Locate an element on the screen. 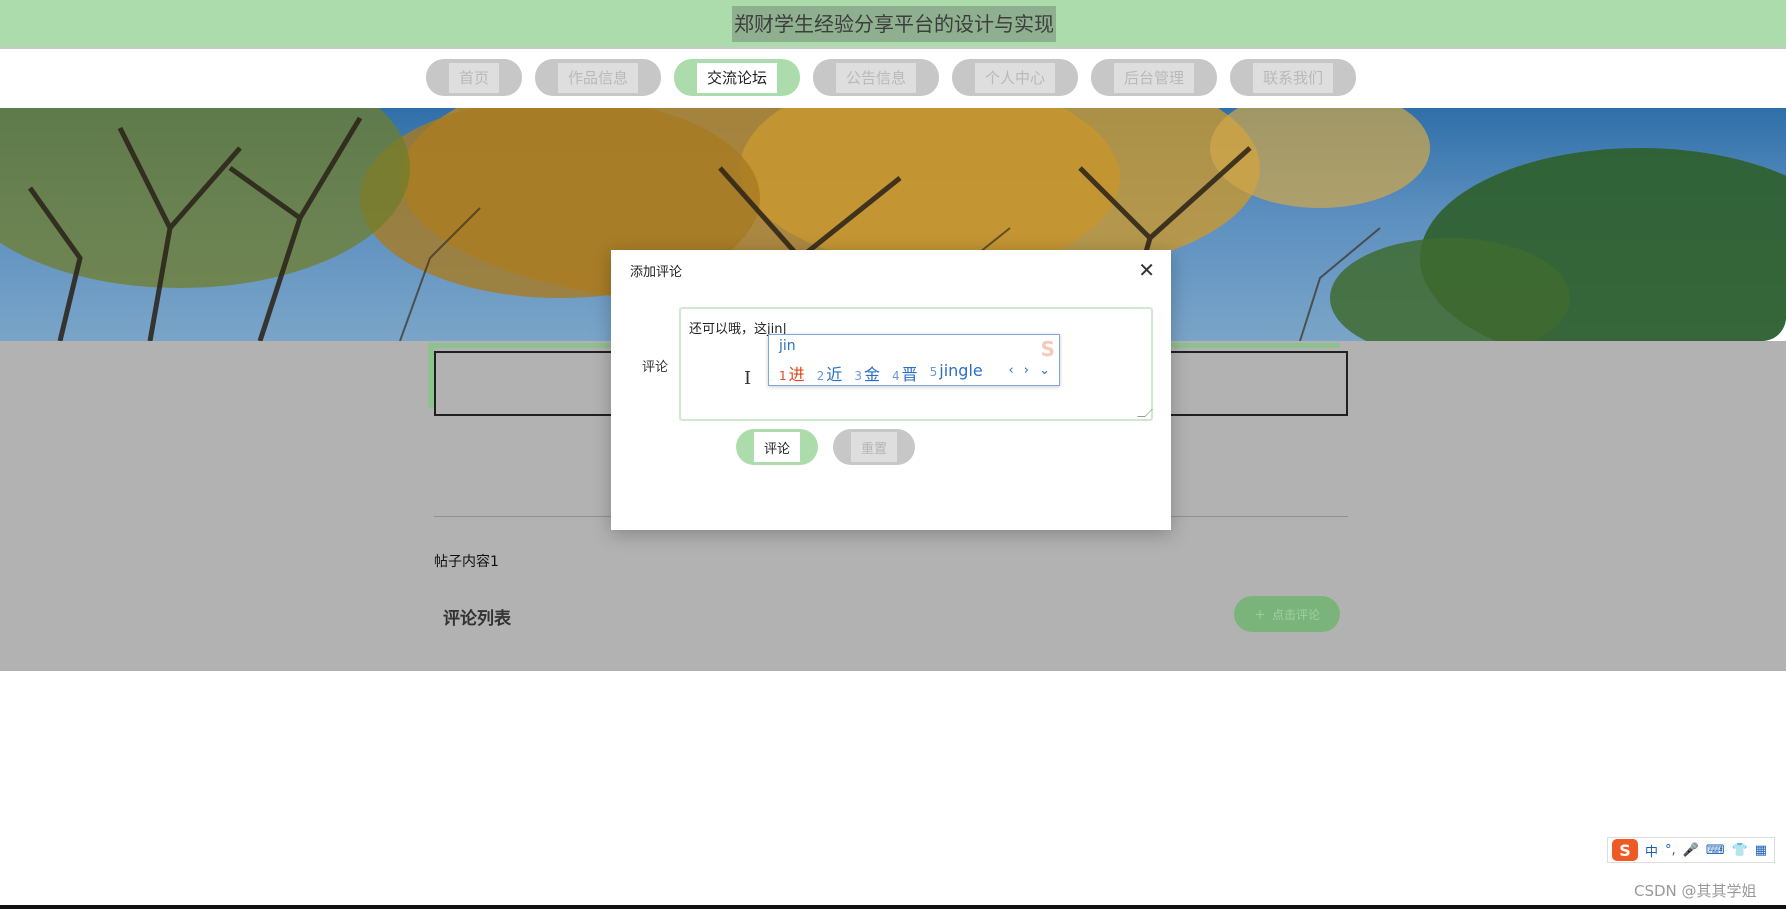  nav-item-home: 首页 is located at coordinates (474, 77).